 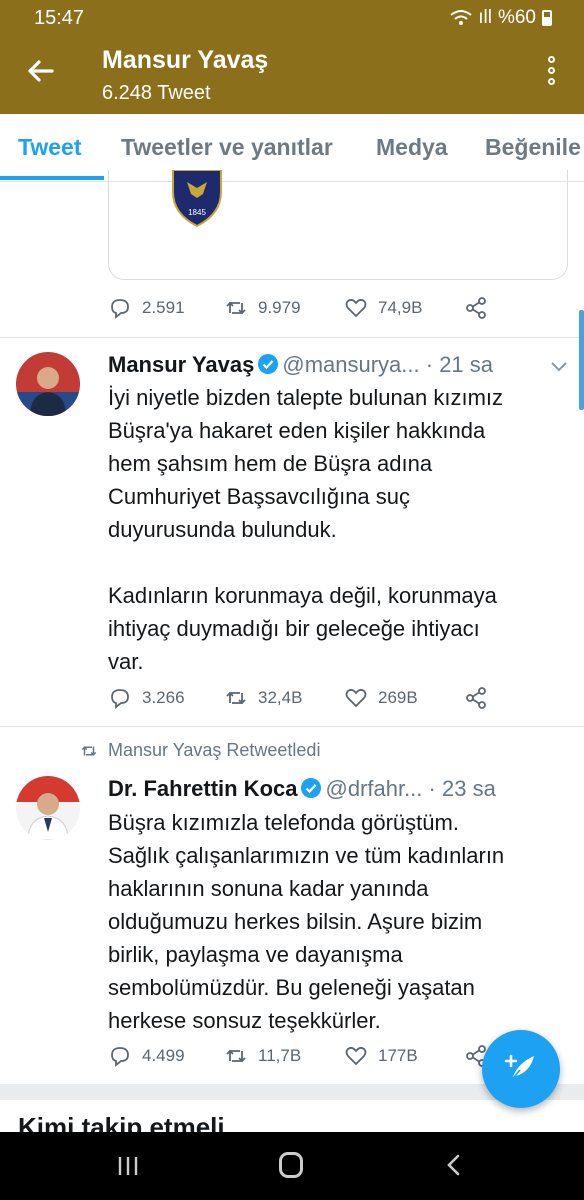 I want to click on retweet-button: 9.979, so click(x=262, y=308).